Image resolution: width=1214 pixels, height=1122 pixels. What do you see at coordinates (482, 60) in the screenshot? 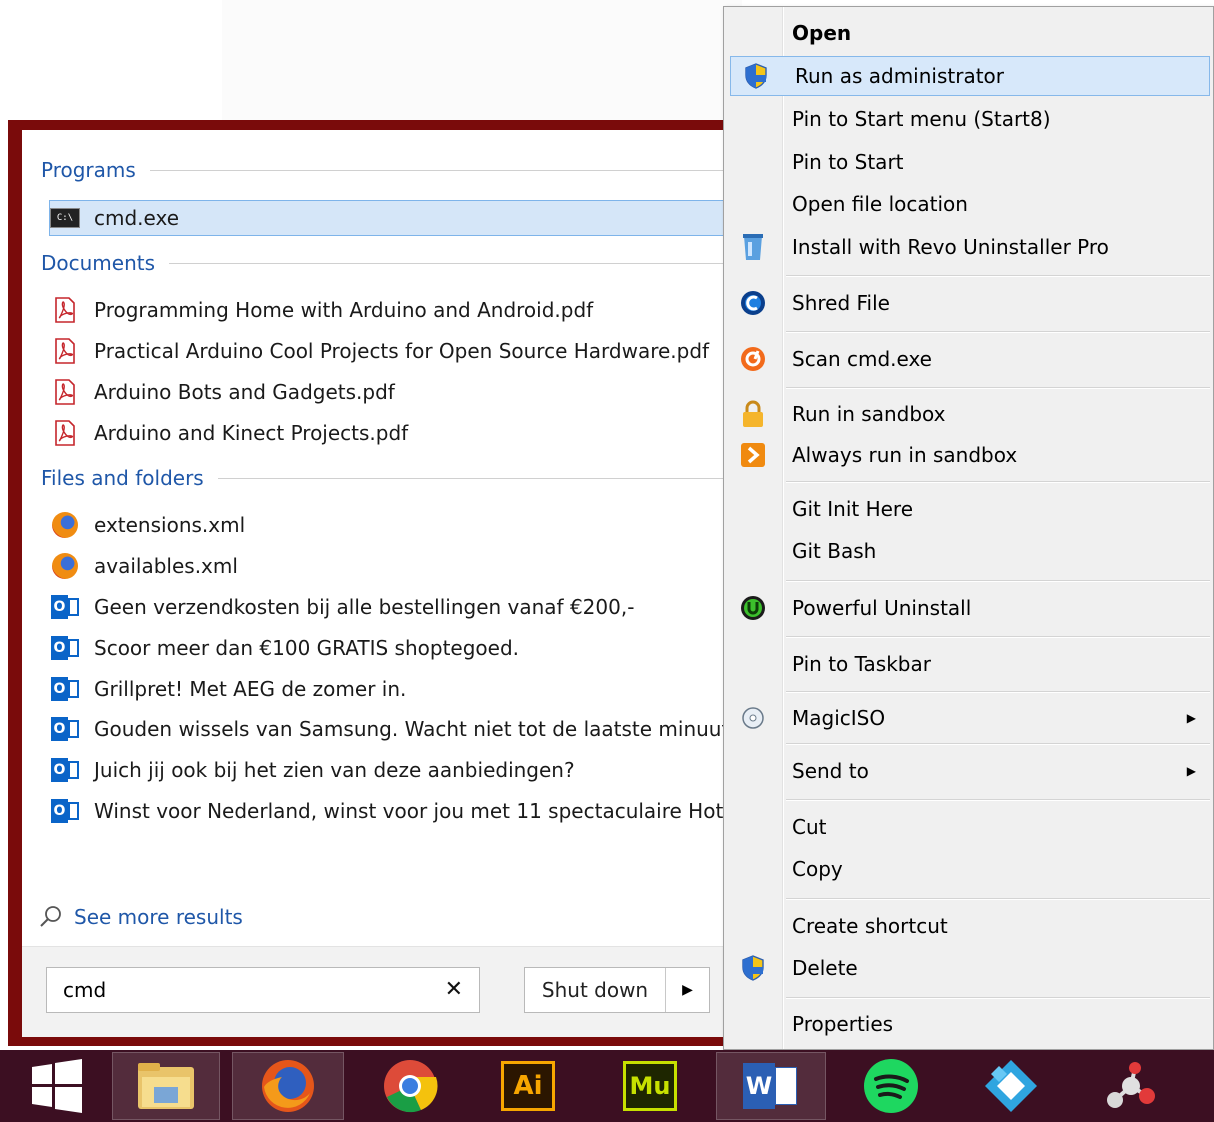
I see `window-background` at bounding box center [482, 60].